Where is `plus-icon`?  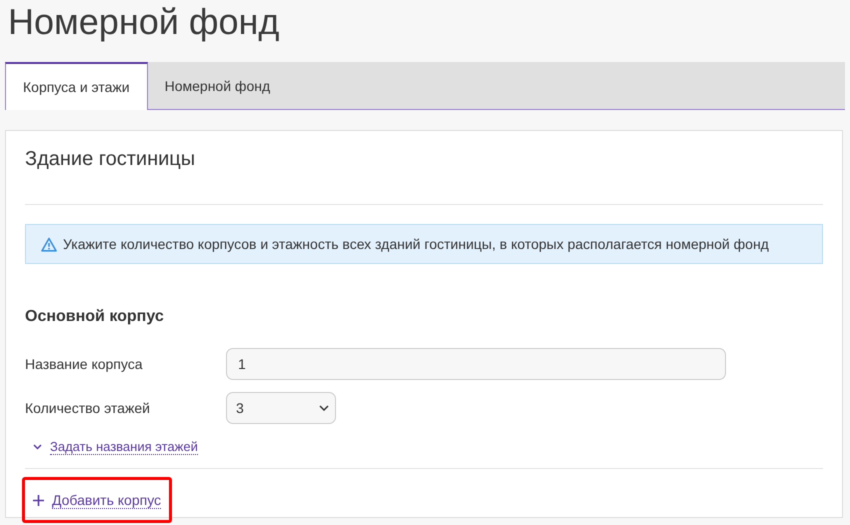 plus-icon is located at coordinates (38, 500).